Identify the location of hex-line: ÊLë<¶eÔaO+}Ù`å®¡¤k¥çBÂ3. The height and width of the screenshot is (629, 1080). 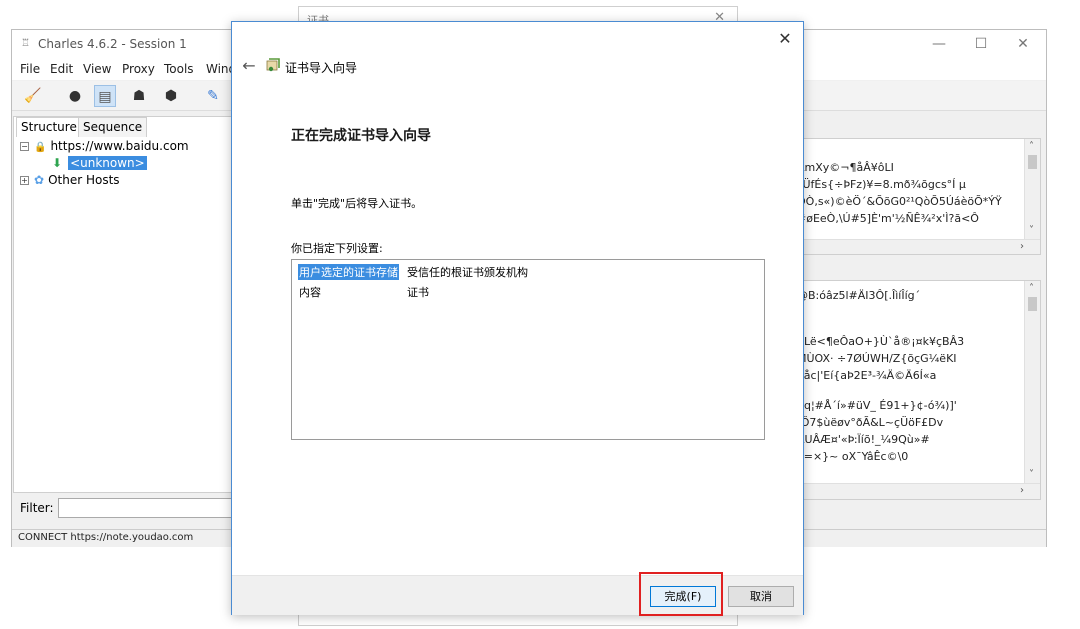
(881, 341).